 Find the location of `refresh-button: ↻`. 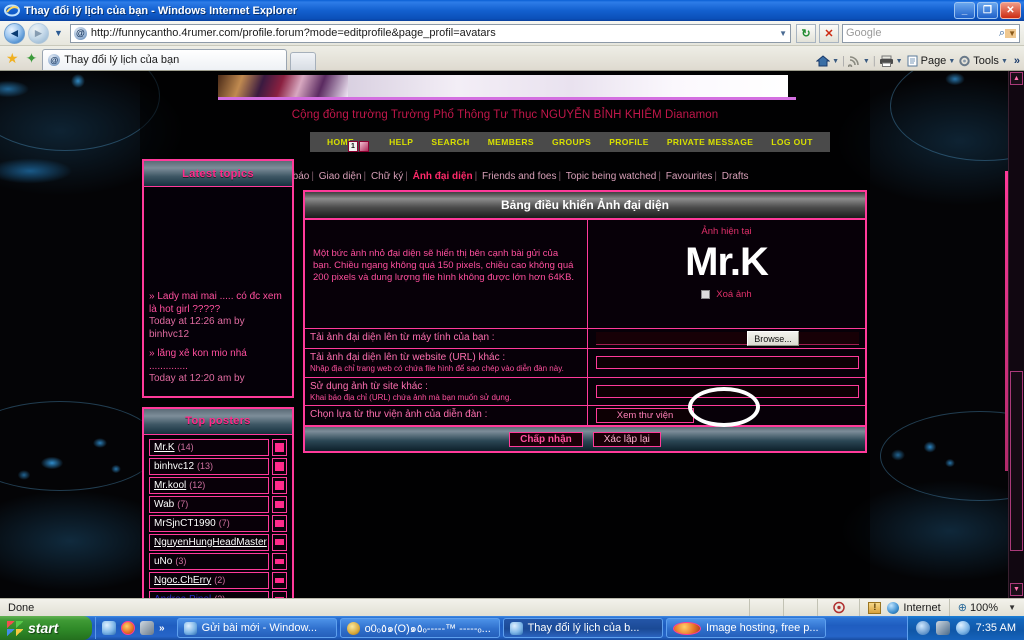

refresh-button: ↻ is located at coordinates (806, 33).